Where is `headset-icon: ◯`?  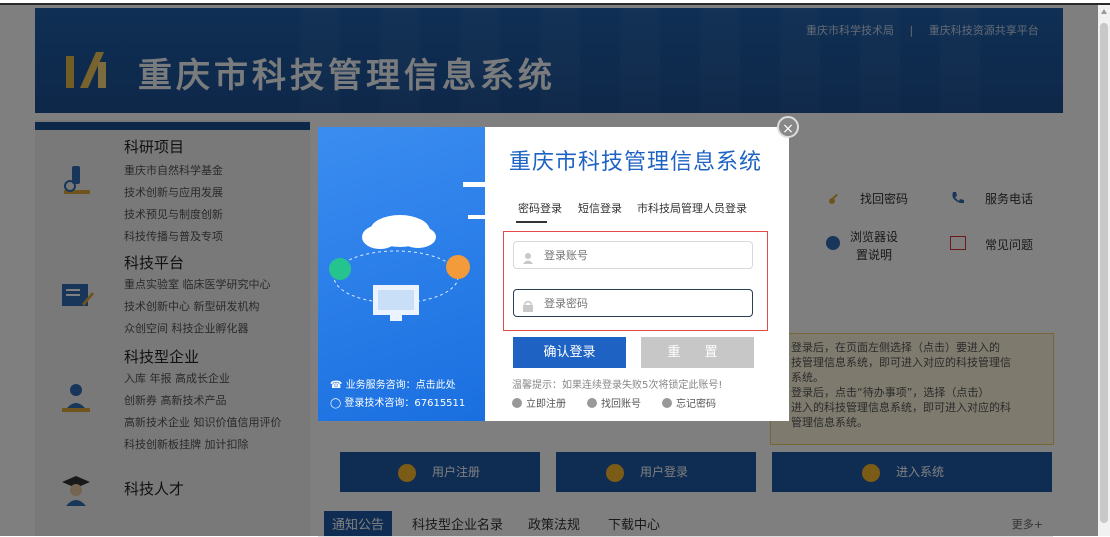
headset-icon: ◯ is located at coordinates (337, 403).